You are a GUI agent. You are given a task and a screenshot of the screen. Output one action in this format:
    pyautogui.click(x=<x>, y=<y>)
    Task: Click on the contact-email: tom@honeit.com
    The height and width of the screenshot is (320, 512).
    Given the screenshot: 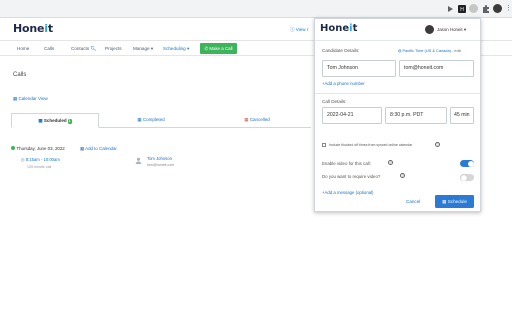 What is the action you would take?
    pyautogui.click(x=161, y=165)
    